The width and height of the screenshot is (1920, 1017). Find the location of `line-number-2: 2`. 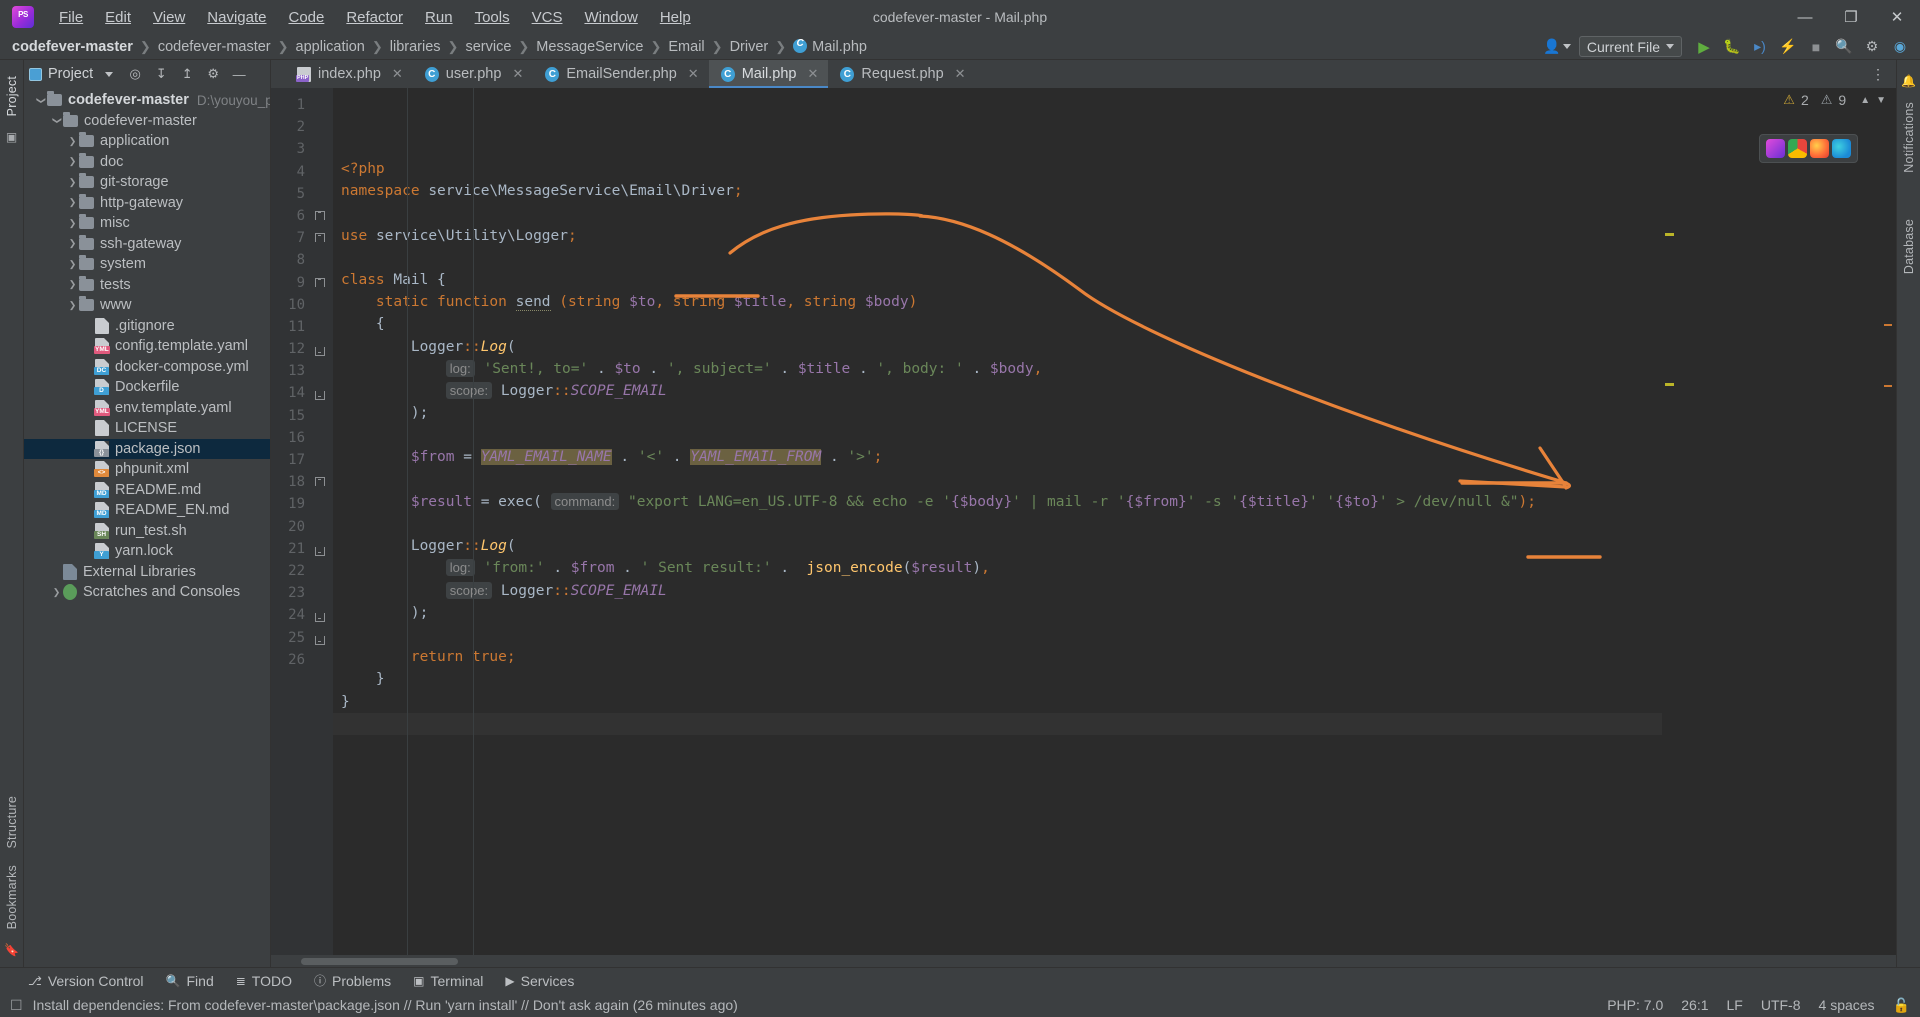

line-number-2: 2 is located at coordinates (302, 127).